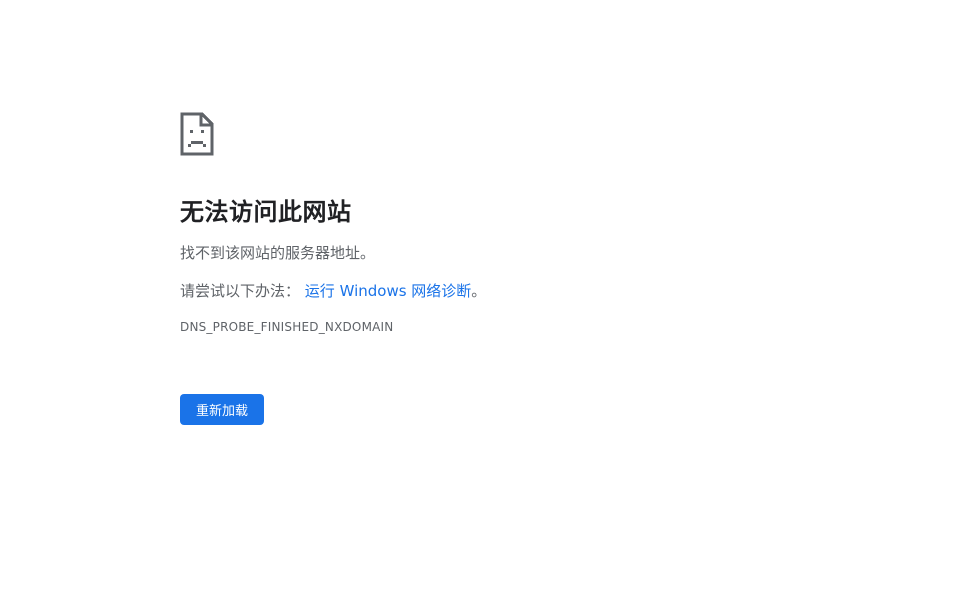  Describe the element at coordinates (287, 327) in the screenshot. I see `error-code: DNS_PROBE_FINISHED_NXDOMAIN` at that location.